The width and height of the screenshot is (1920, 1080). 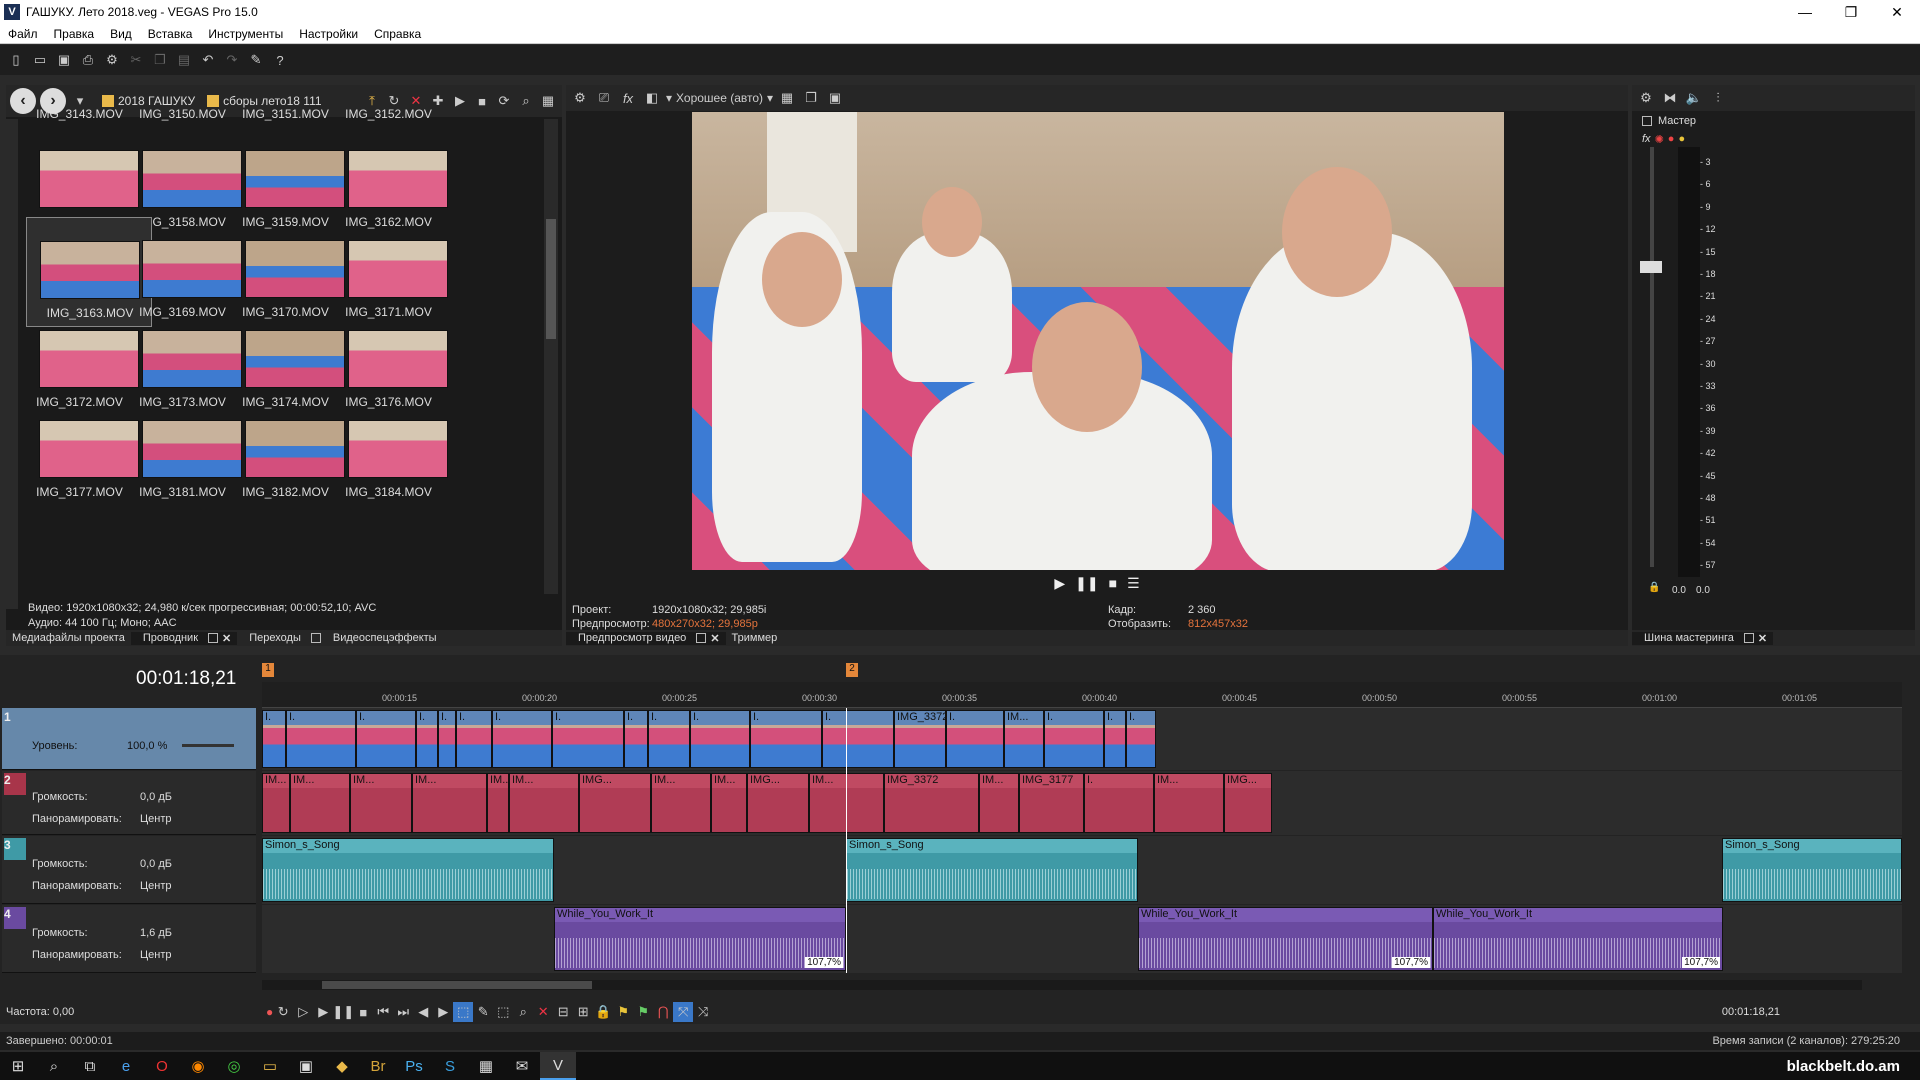 What do you see at coordinates (1703, 638) in the screenshot?
I see `tab-master-bus: Шина мастеринга ✕` at bounding box center [1703, 638].